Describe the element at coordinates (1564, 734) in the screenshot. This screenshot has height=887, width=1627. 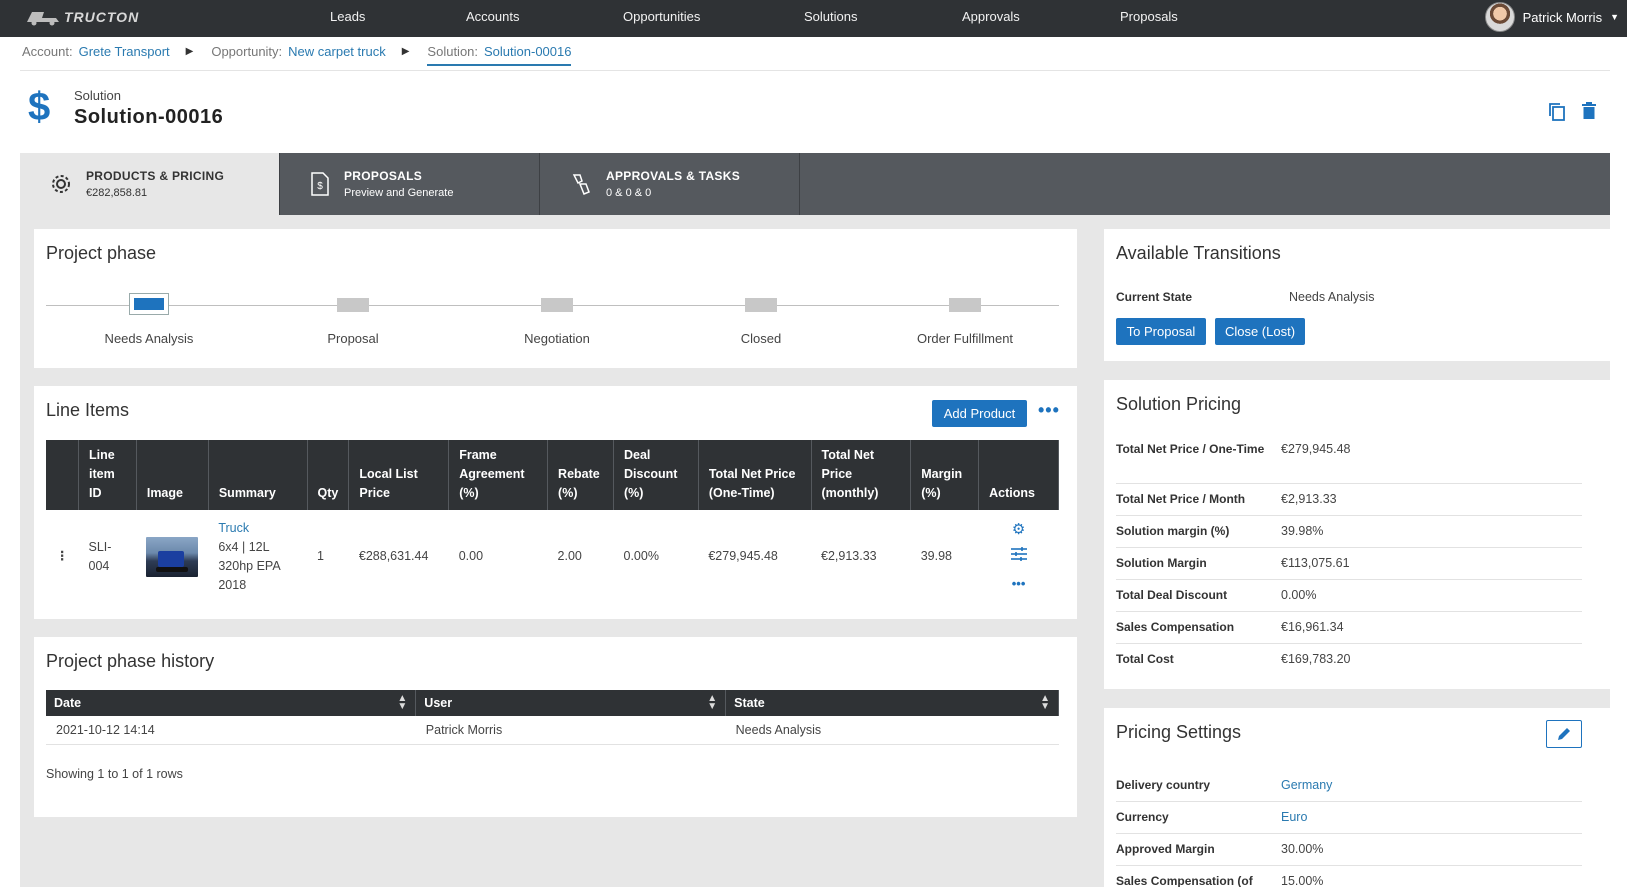
I see `edit-pricing-button` at that location.